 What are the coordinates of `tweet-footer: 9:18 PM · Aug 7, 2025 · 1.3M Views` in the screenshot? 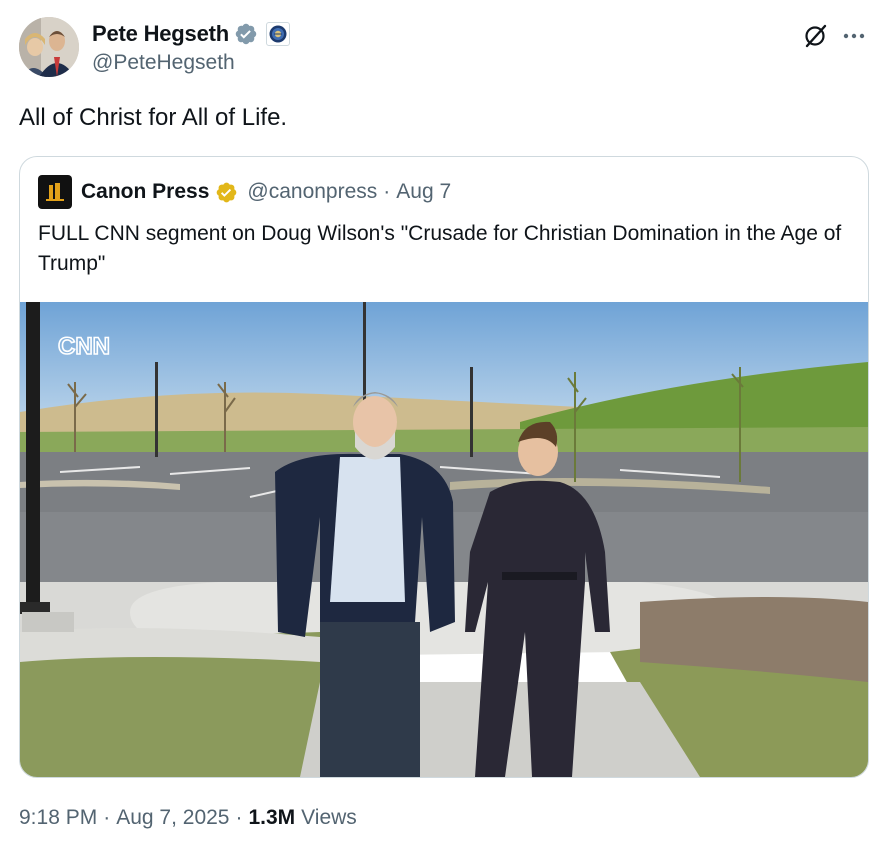 It's located at (188, 818).